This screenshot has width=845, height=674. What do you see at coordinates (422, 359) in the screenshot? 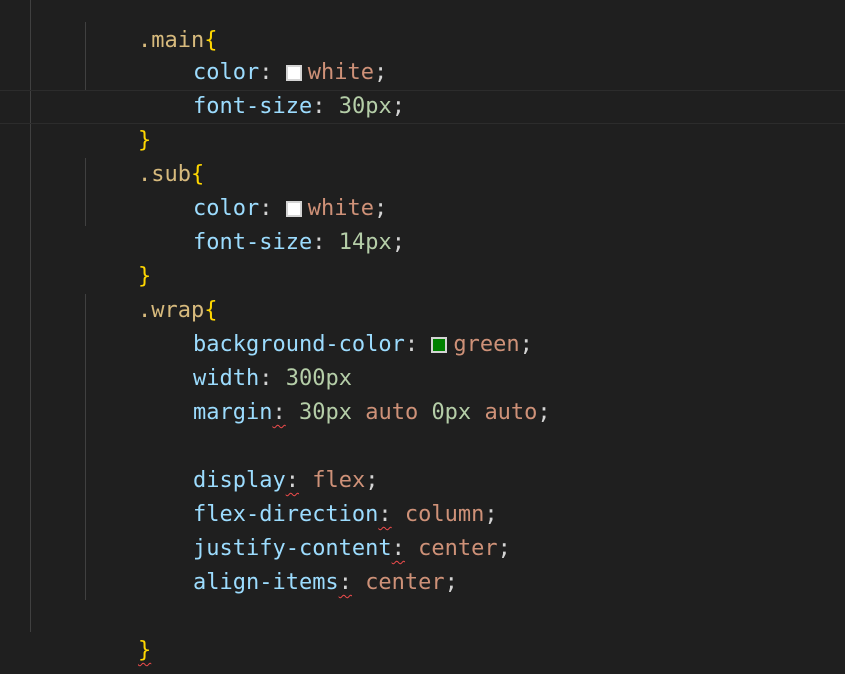
I see `code-line: width: 300px` at bounding box center [422, 359].